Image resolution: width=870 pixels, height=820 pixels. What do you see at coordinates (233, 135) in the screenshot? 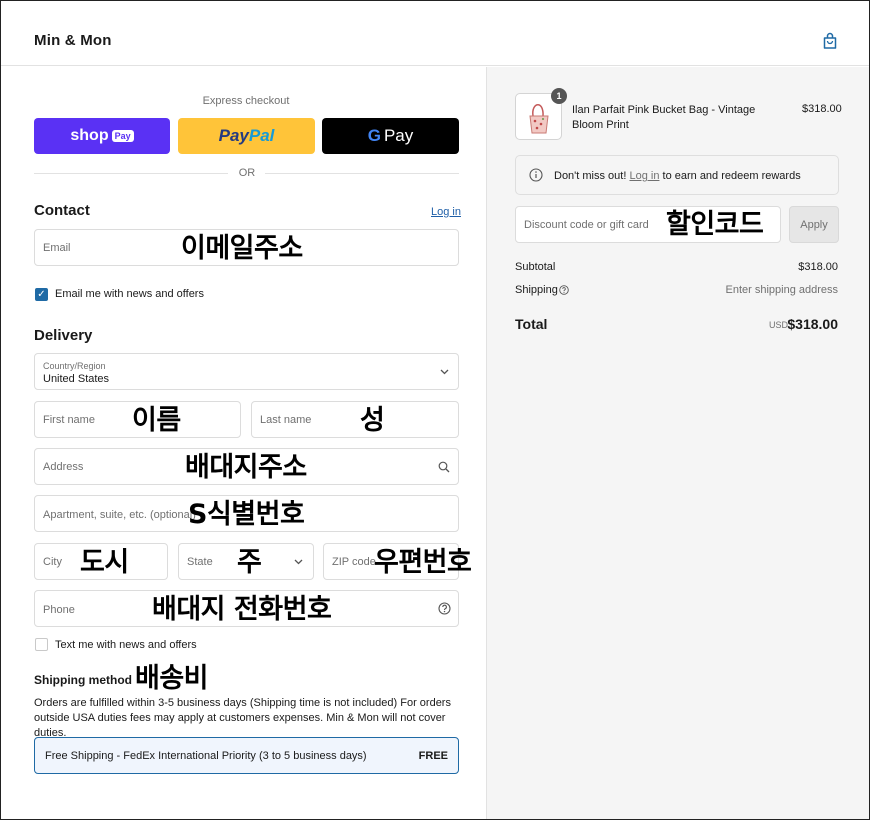
I see `paypal-pay-text: Pay` at bounding box center [233, 135].